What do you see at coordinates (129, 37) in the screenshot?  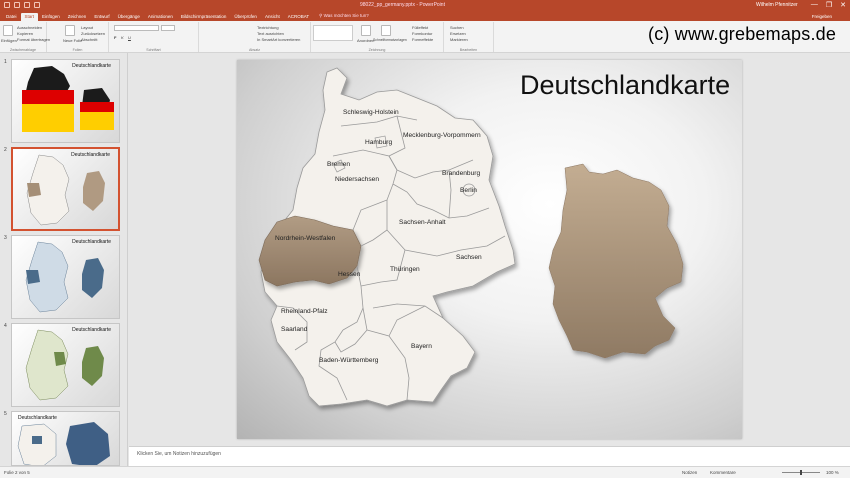 I see `underline-icon: U` at bounding box center [129, 37].